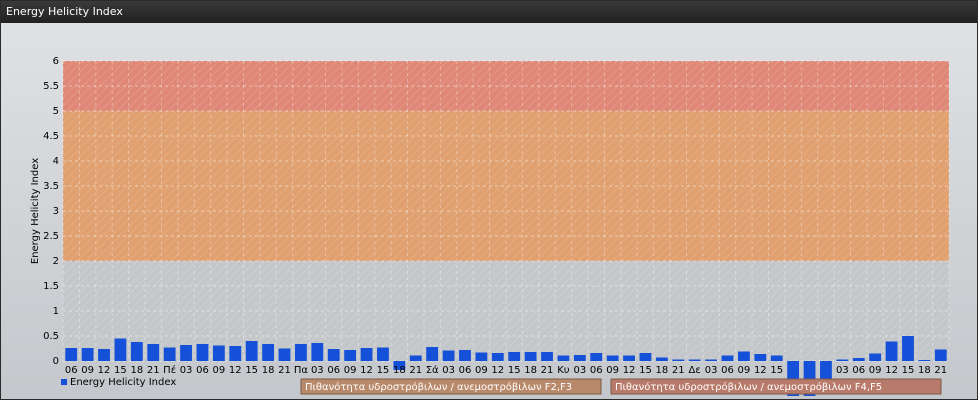  Describe the element at coordinates (563, 370) in the screenshot. I see `x-tick-label: Κυ` at that location.